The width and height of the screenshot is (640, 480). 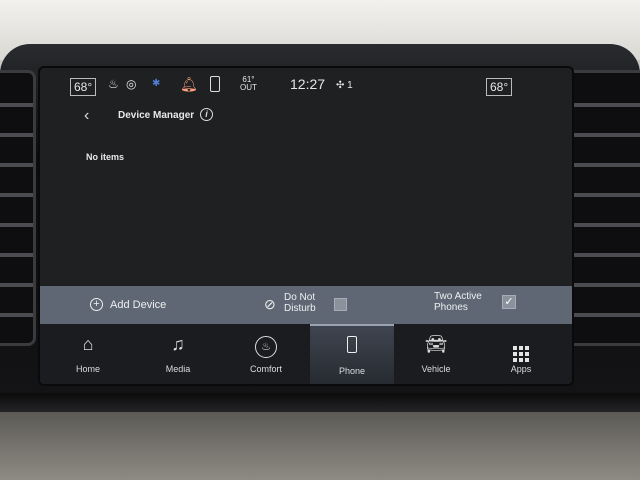 I want to click on do-not-disturb-label: Do Not Disturb, so click(x=300, y=303).